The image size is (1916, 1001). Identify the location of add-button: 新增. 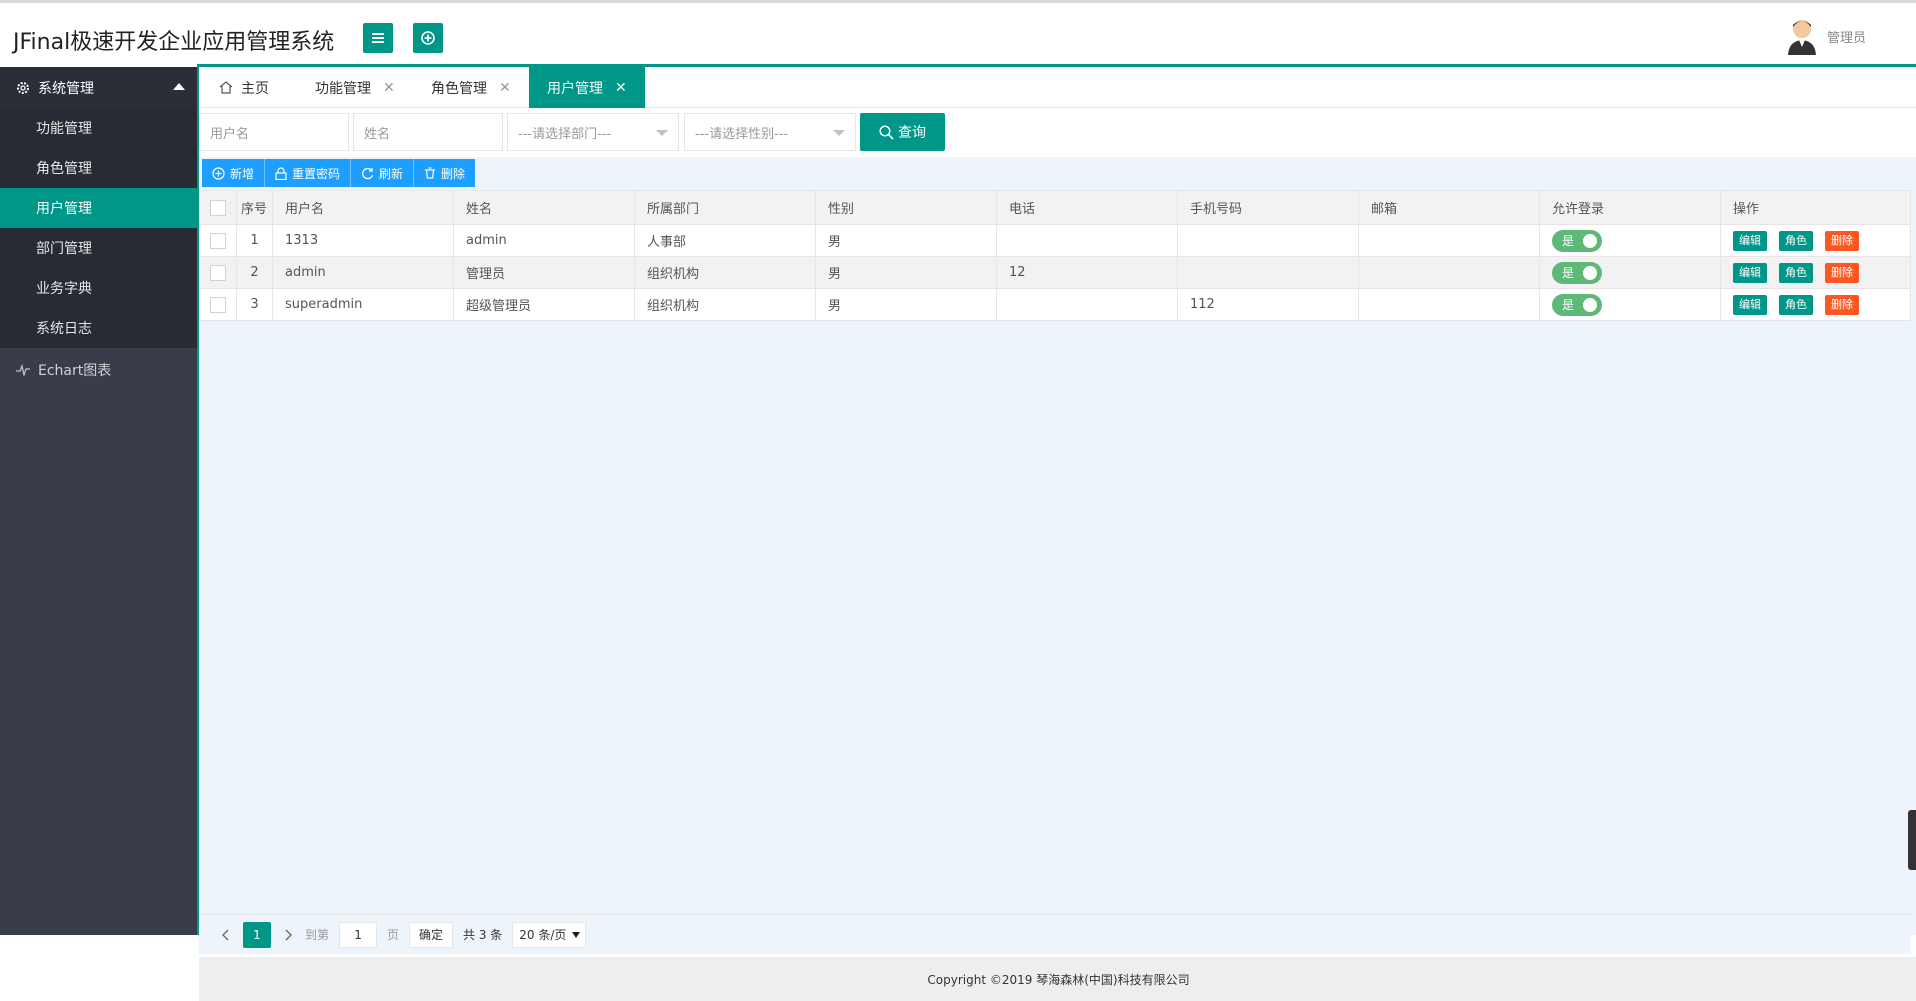
(234, 173).